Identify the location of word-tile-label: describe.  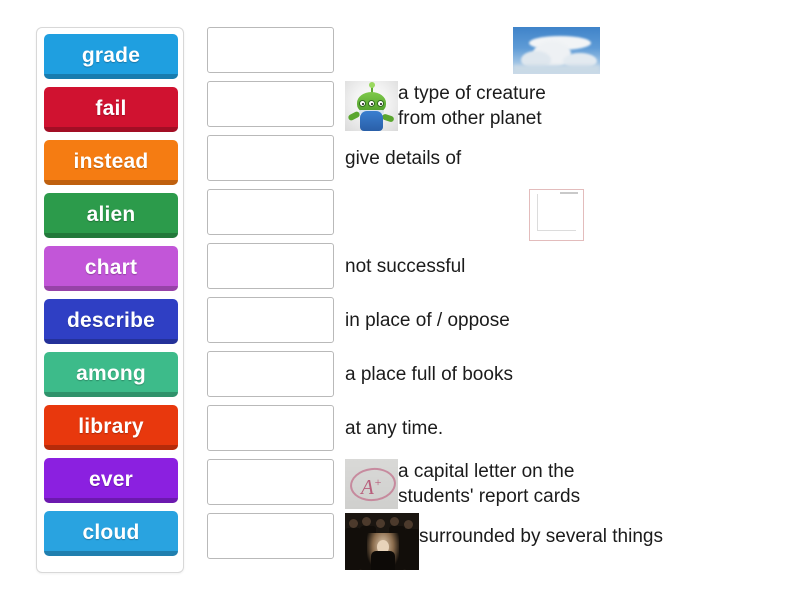
(111, 320).